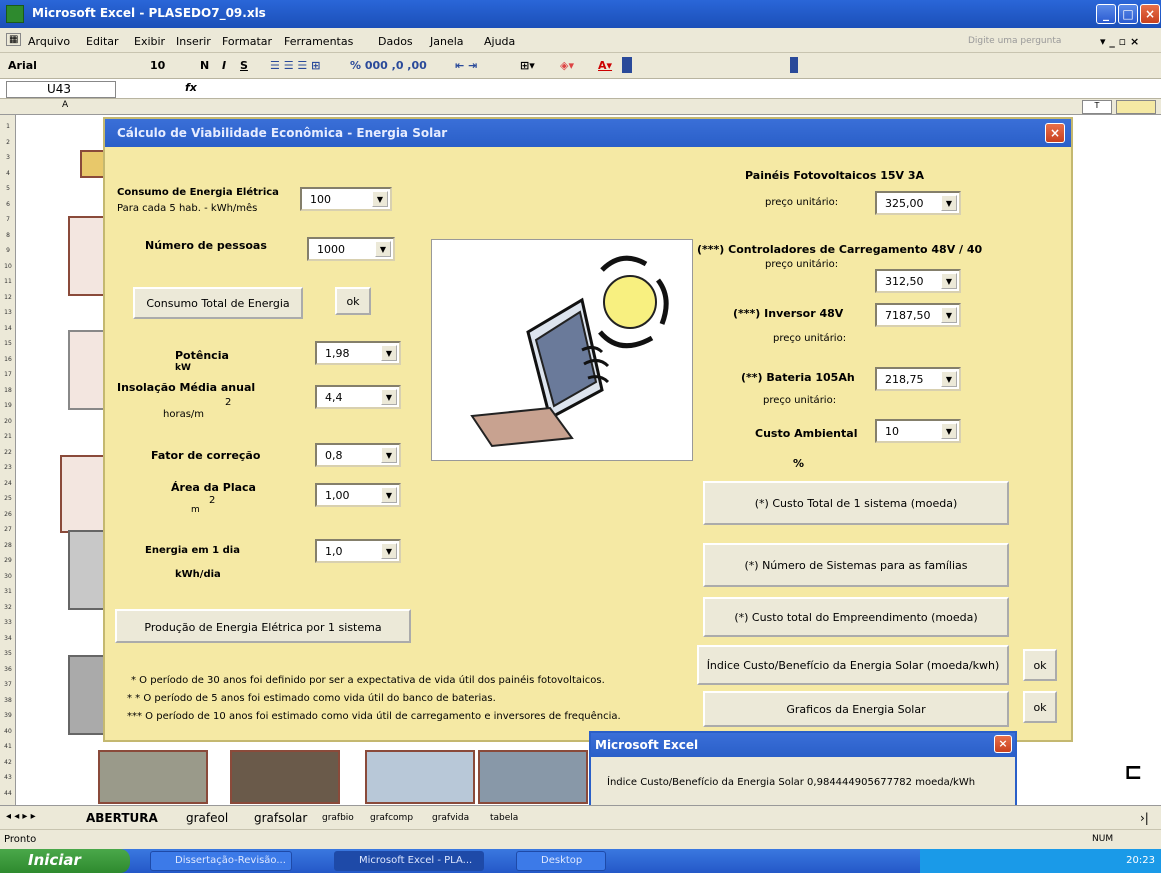  Describe the element at coordinates (358, 353) in the screenshot. I see `potencia-combo: 1,98 ▼` at that location.